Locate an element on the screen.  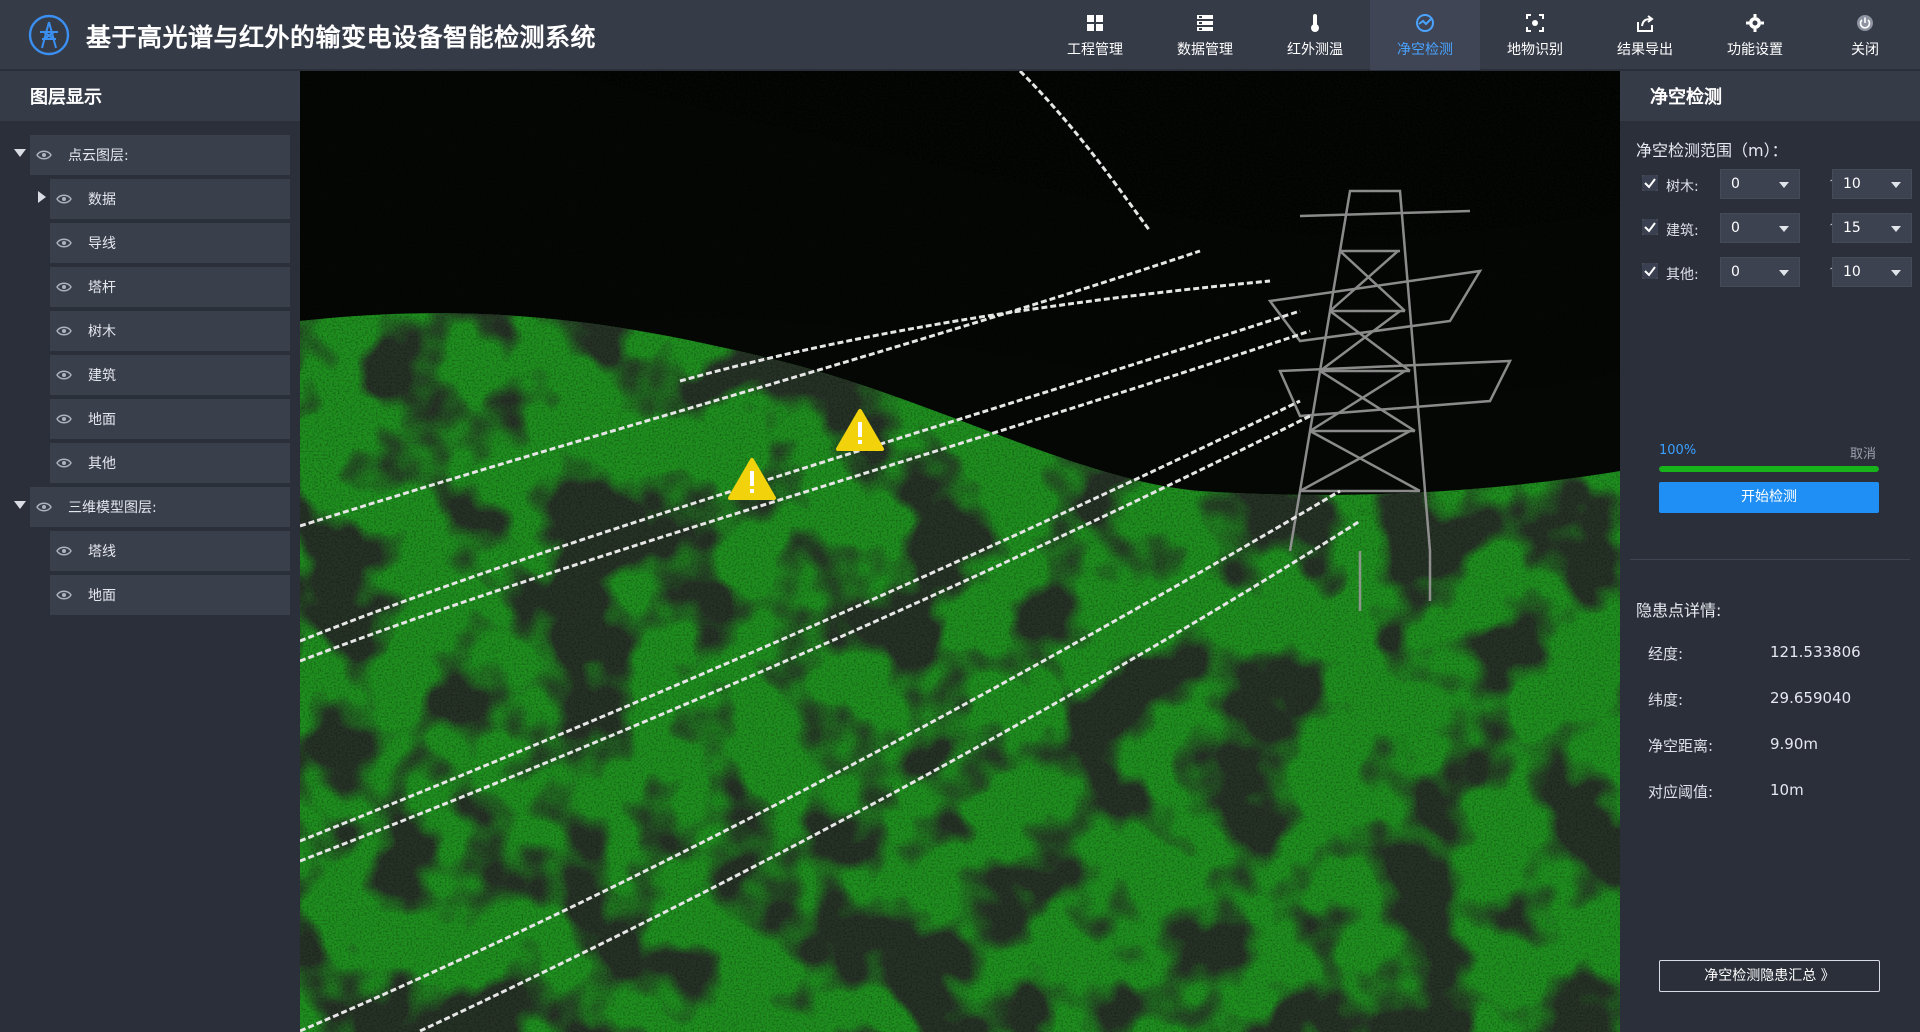
list-icon is located at coordinates (1205, 22).